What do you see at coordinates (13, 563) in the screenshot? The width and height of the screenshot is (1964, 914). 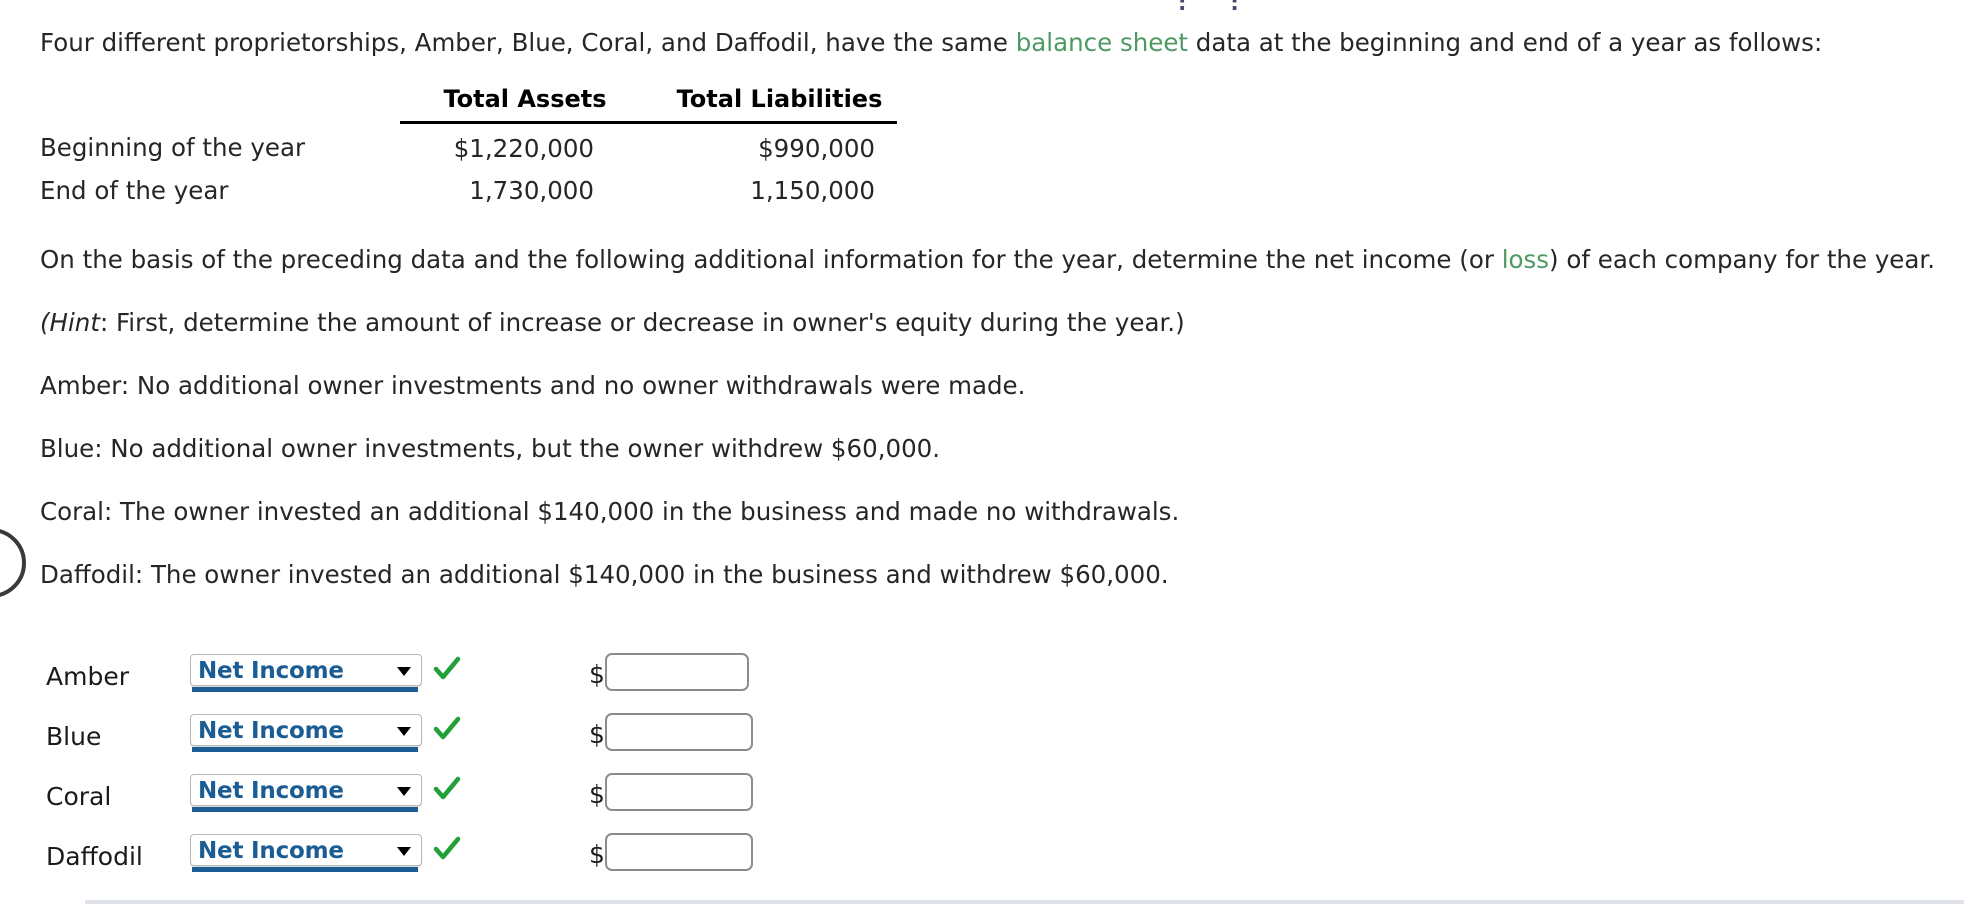 I see `edge-circle-annotation` at bounding box center [13, 563].